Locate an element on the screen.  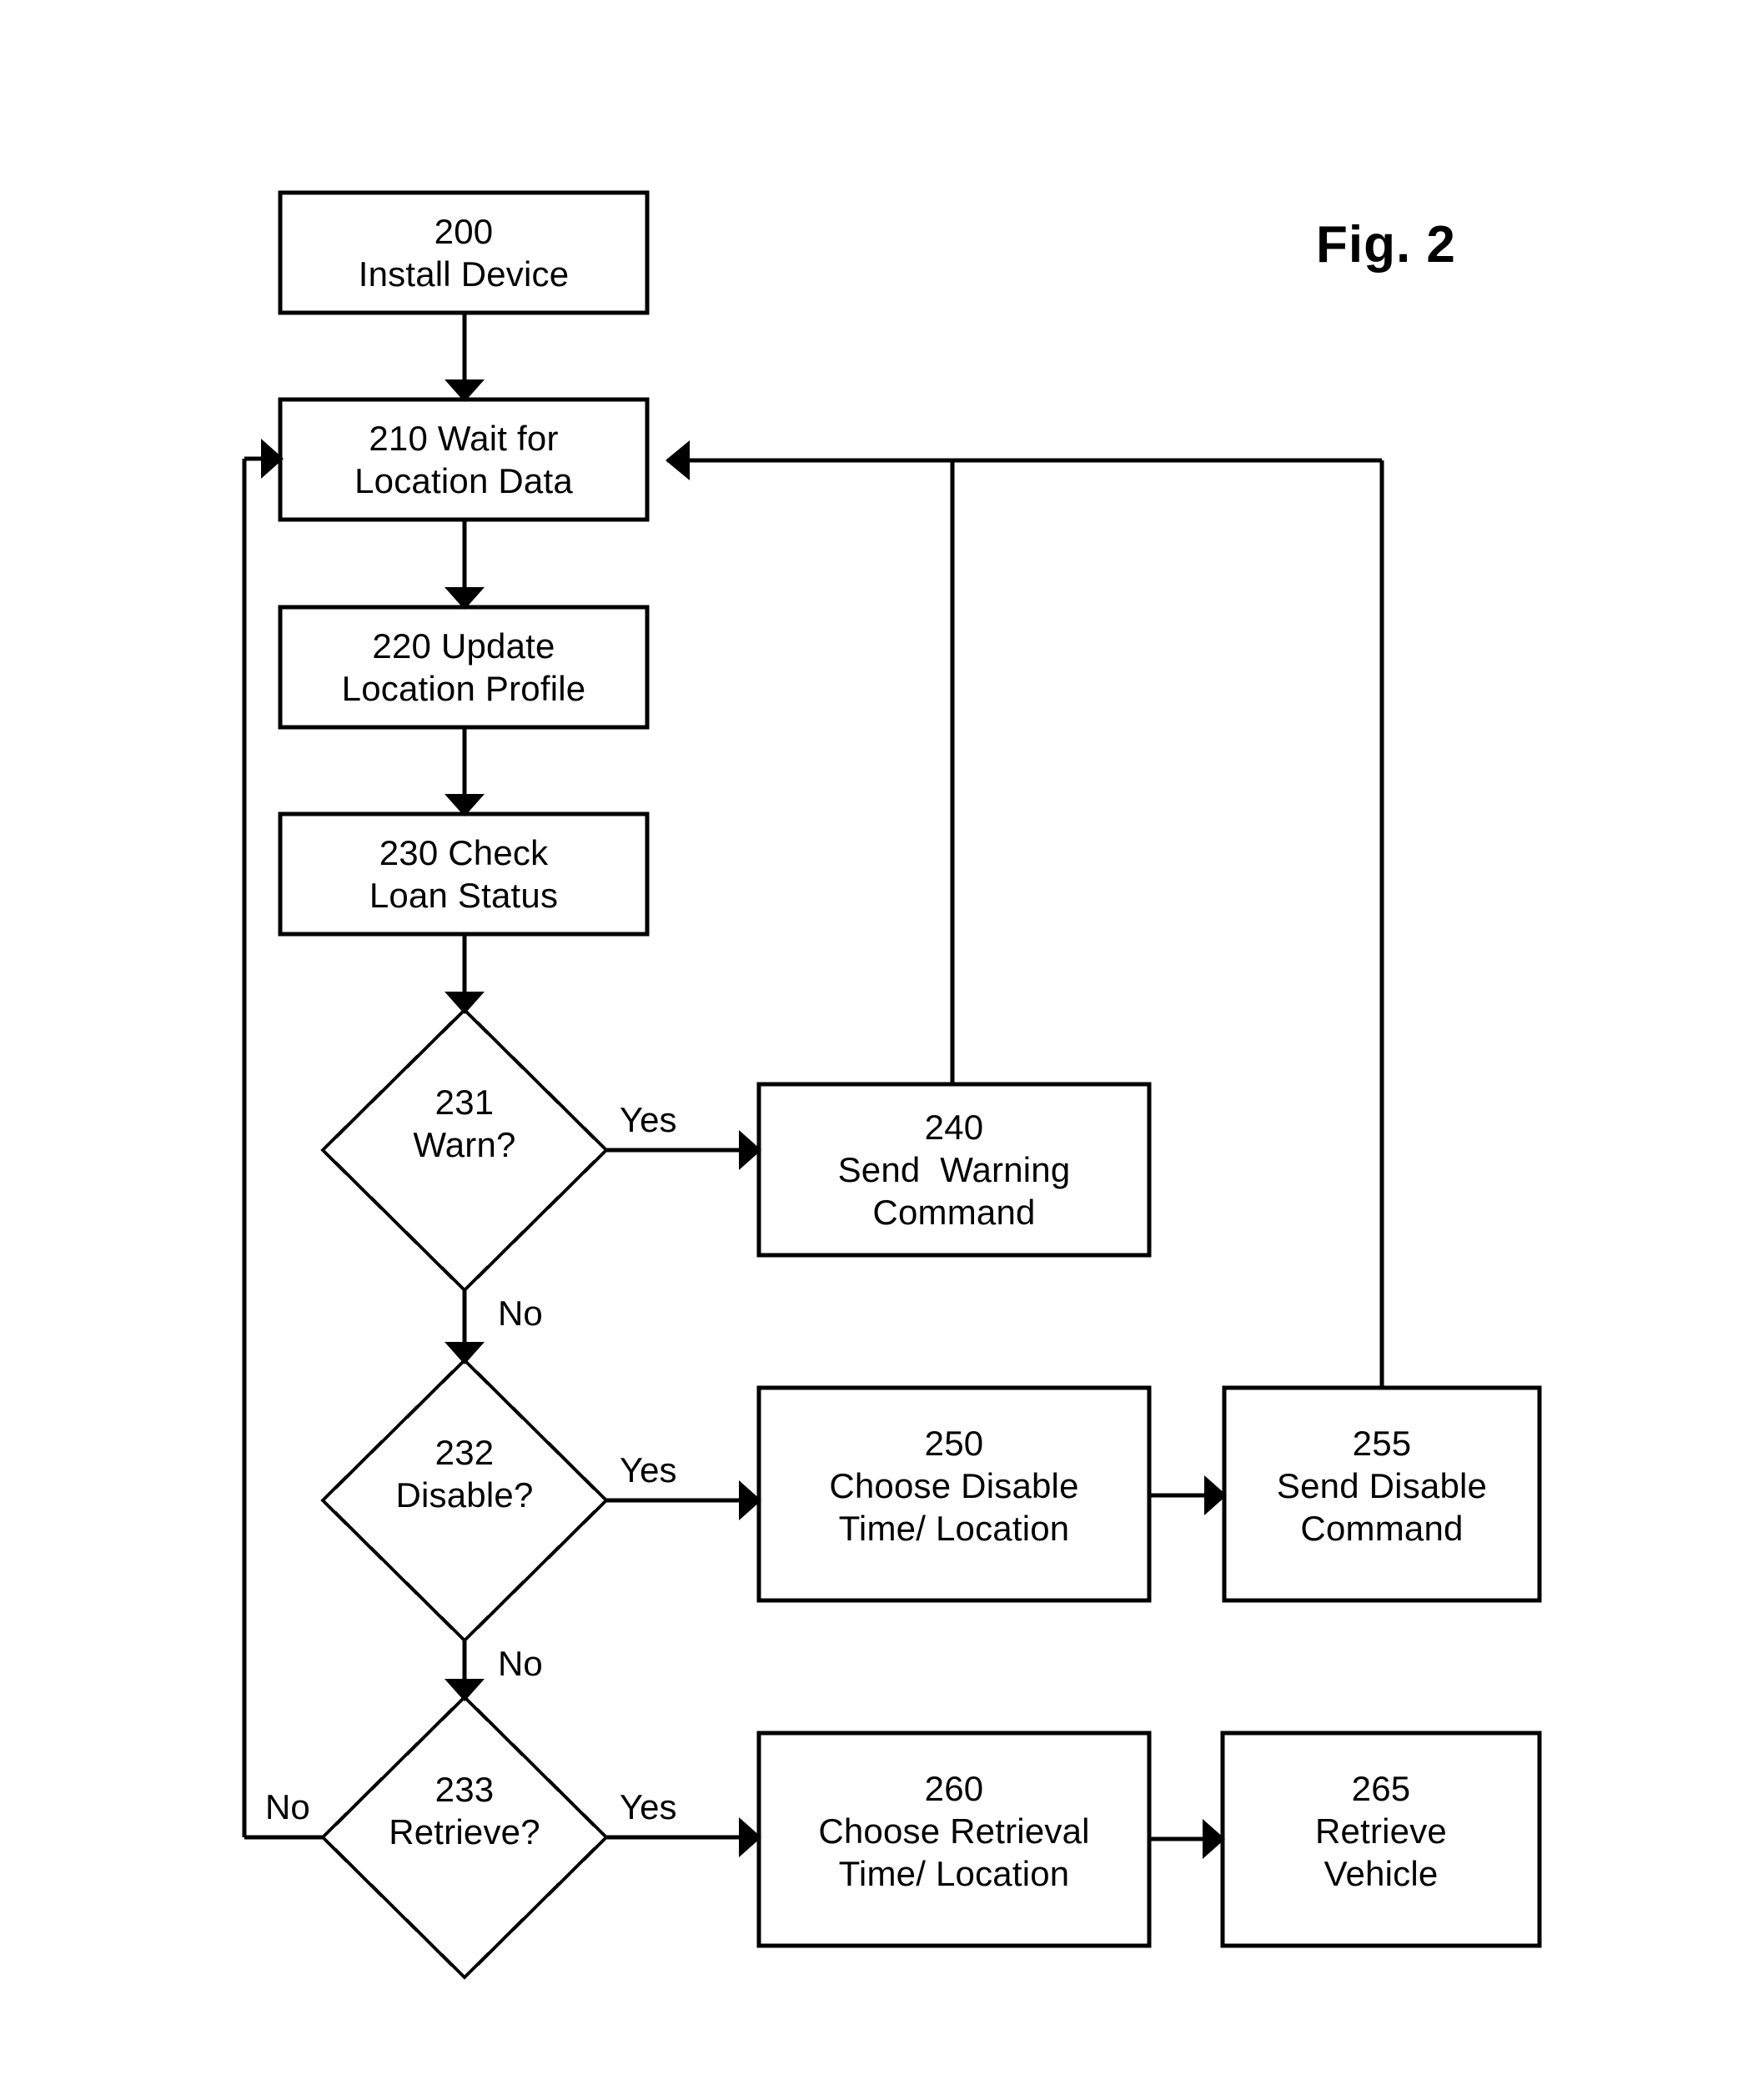
edge-label-yes-233: Yes is located at coordinates (648, 1806).